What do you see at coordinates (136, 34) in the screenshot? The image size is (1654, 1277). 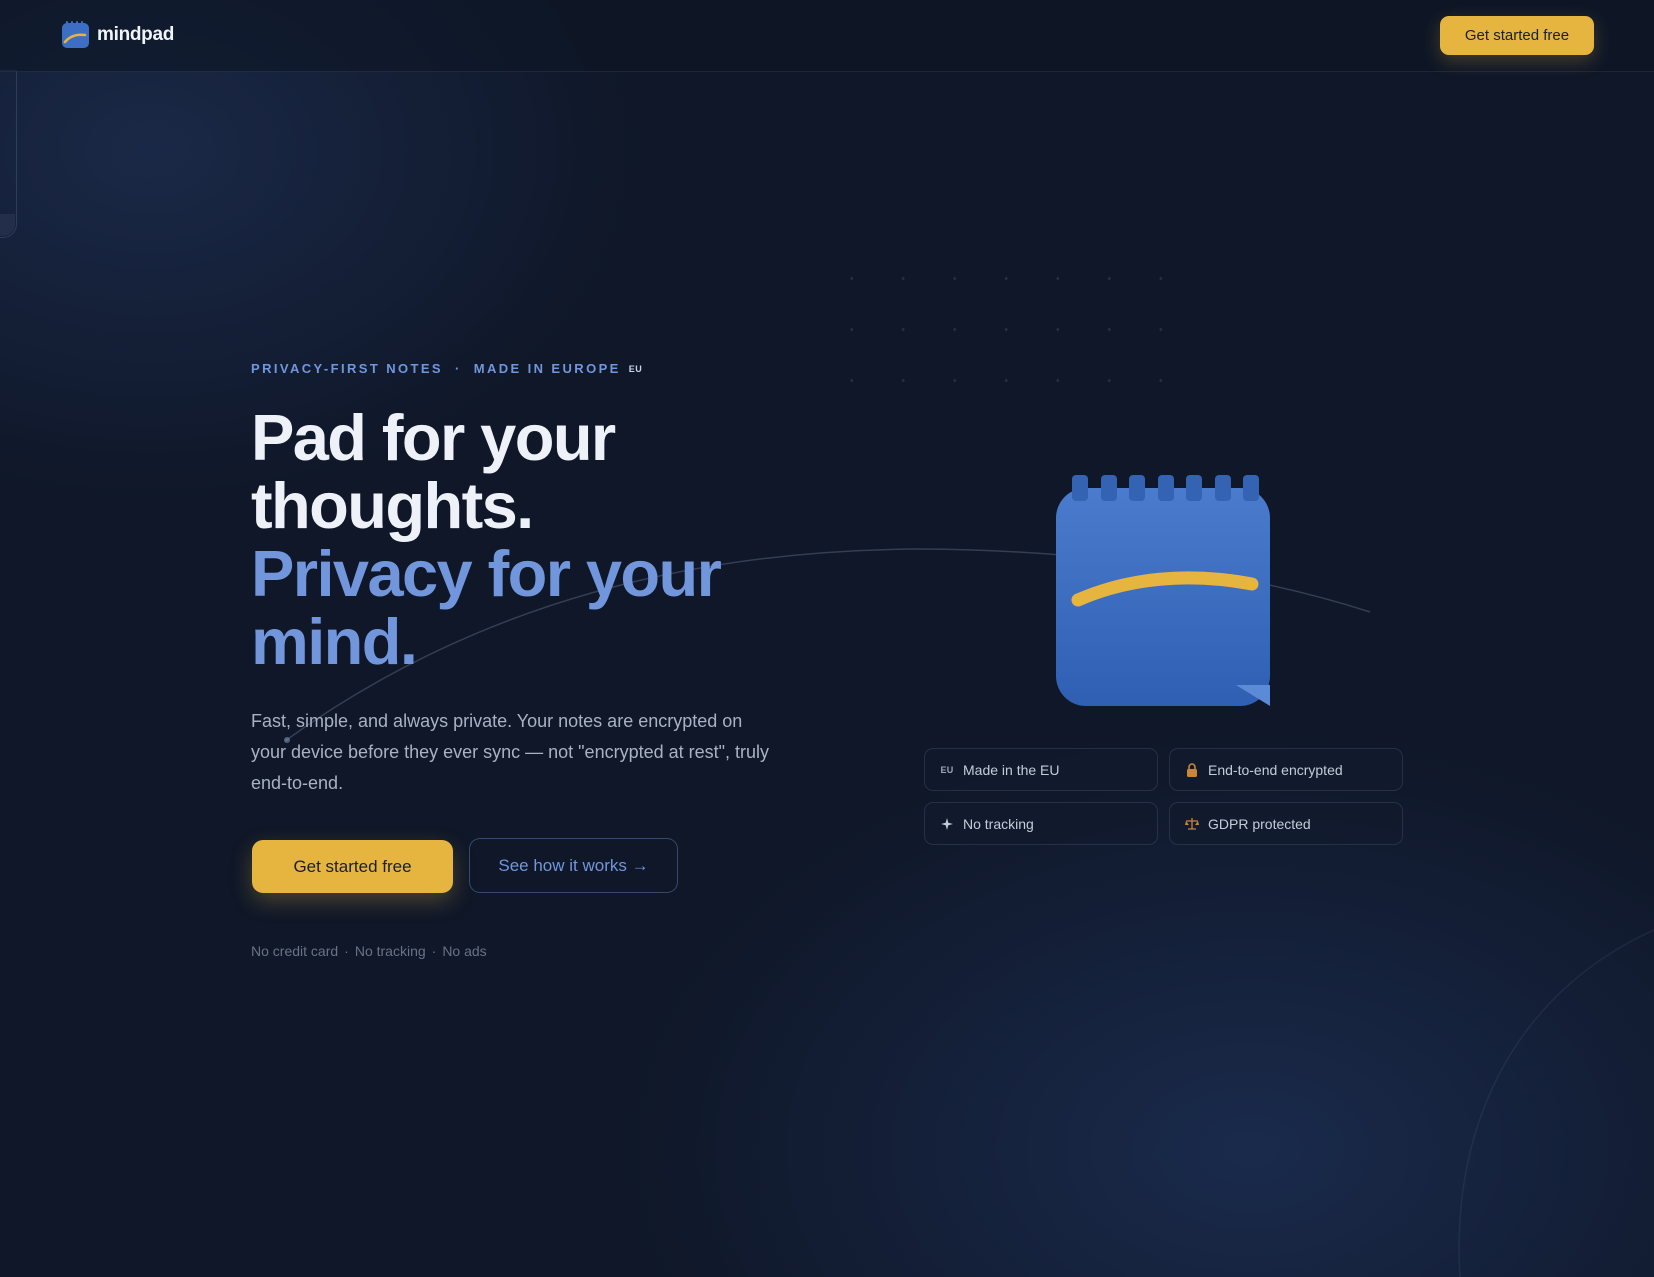 I see `brand-name: mindpad` at bounding box center [136, 34].